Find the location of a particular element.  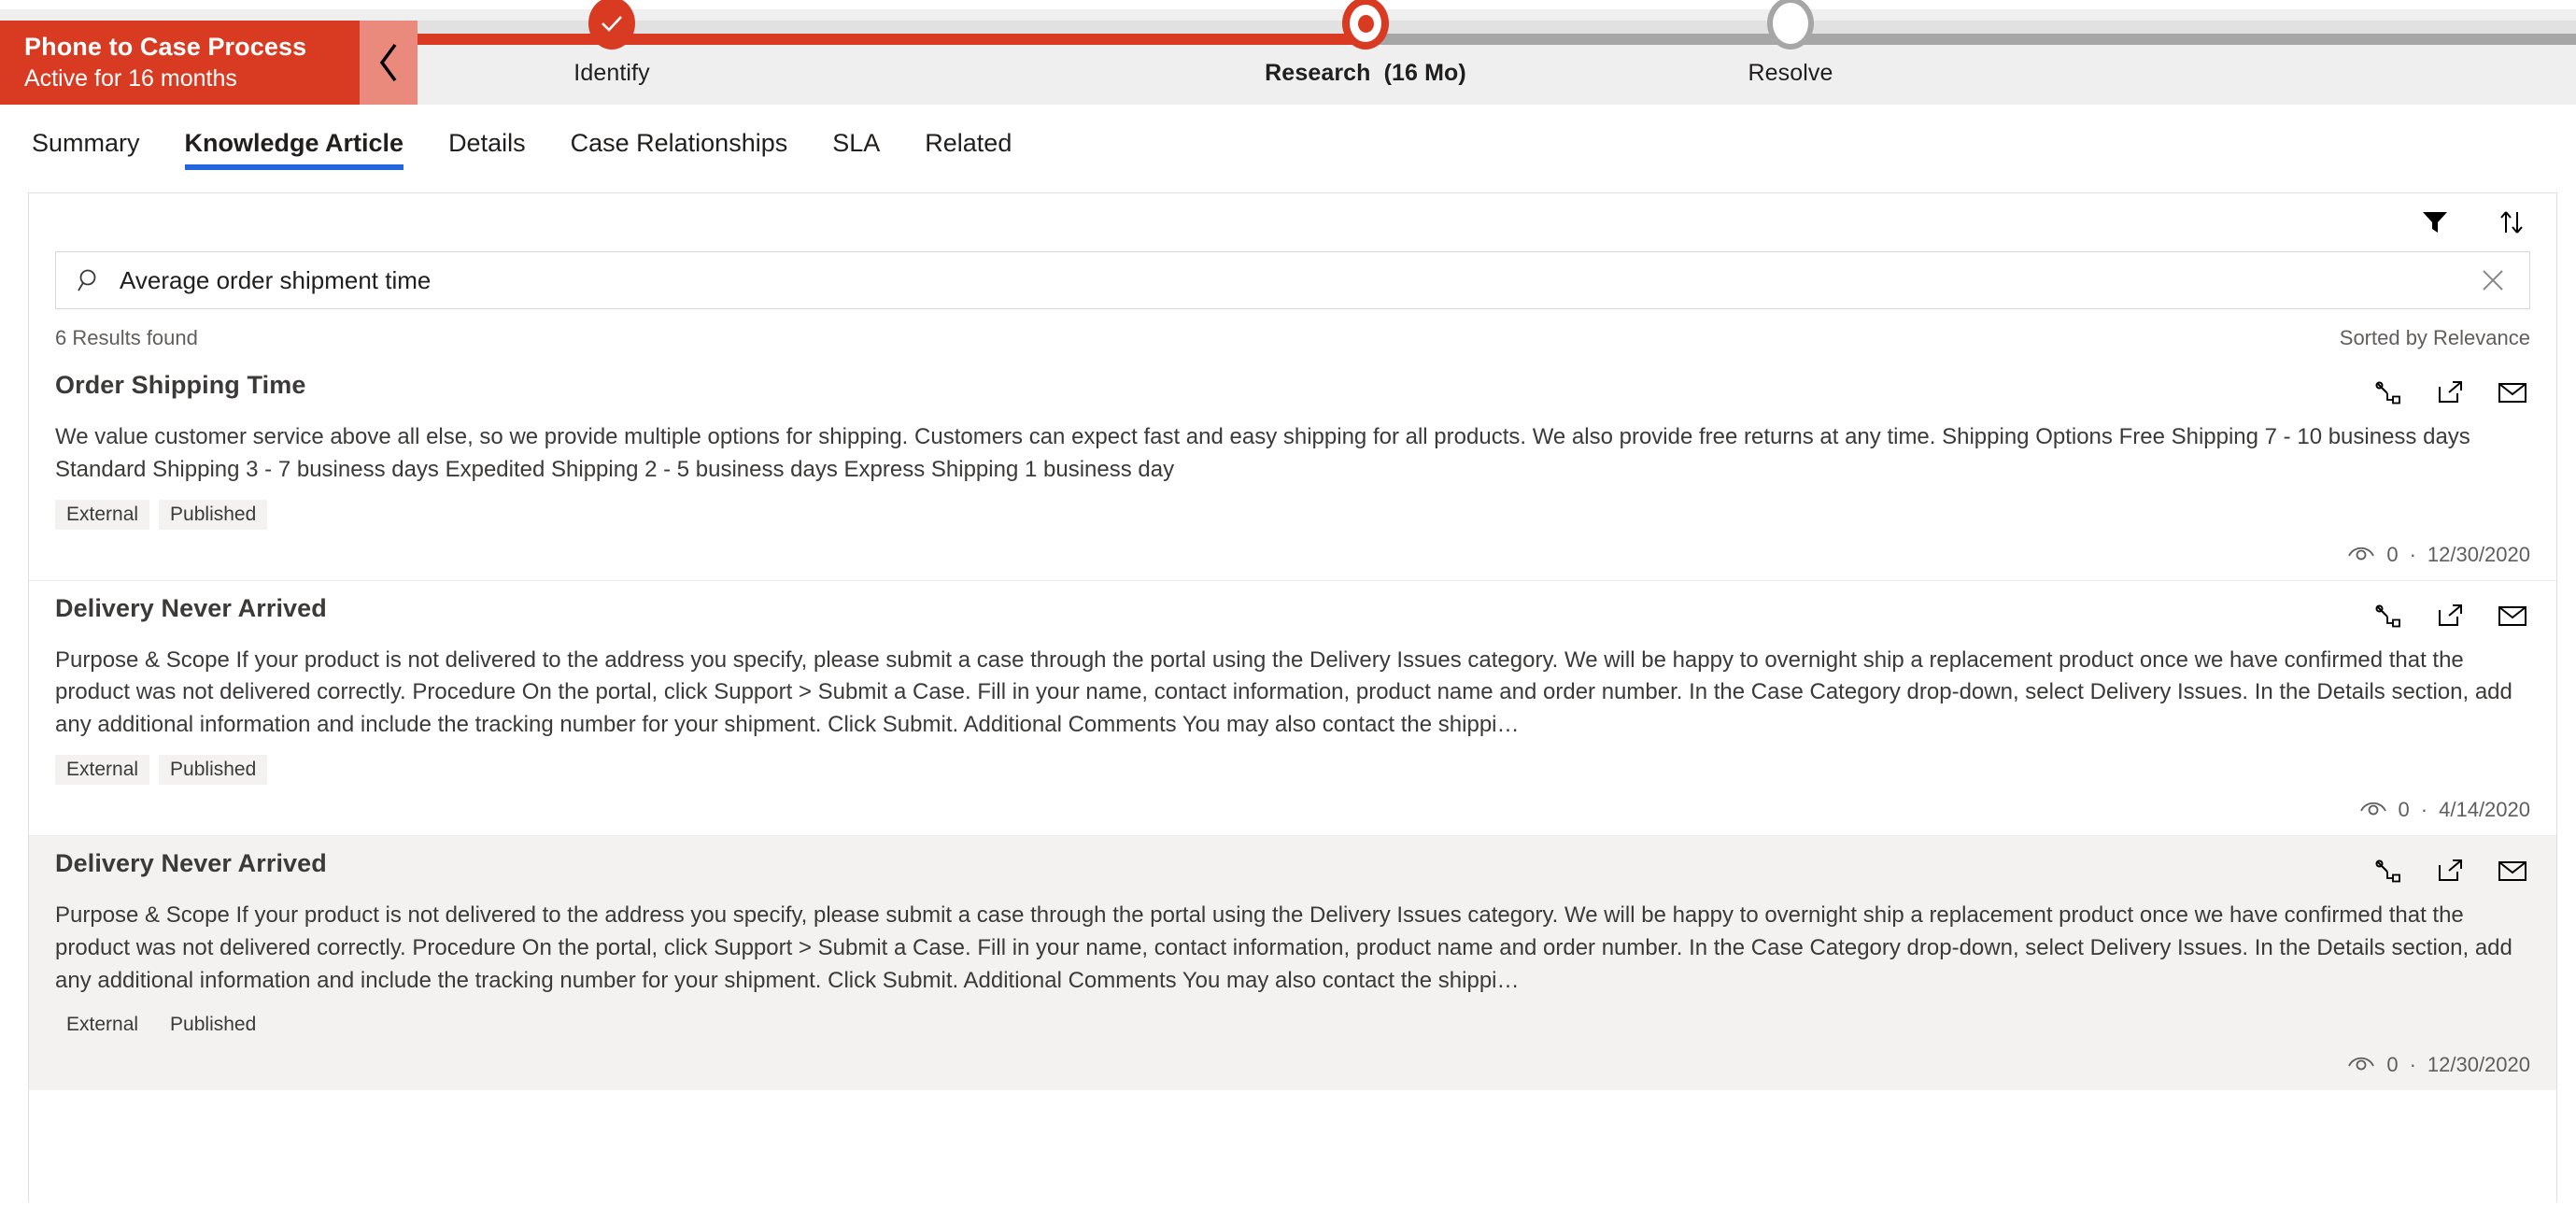

tab-label: Knowledge Article is located at coordinates (294, 142).